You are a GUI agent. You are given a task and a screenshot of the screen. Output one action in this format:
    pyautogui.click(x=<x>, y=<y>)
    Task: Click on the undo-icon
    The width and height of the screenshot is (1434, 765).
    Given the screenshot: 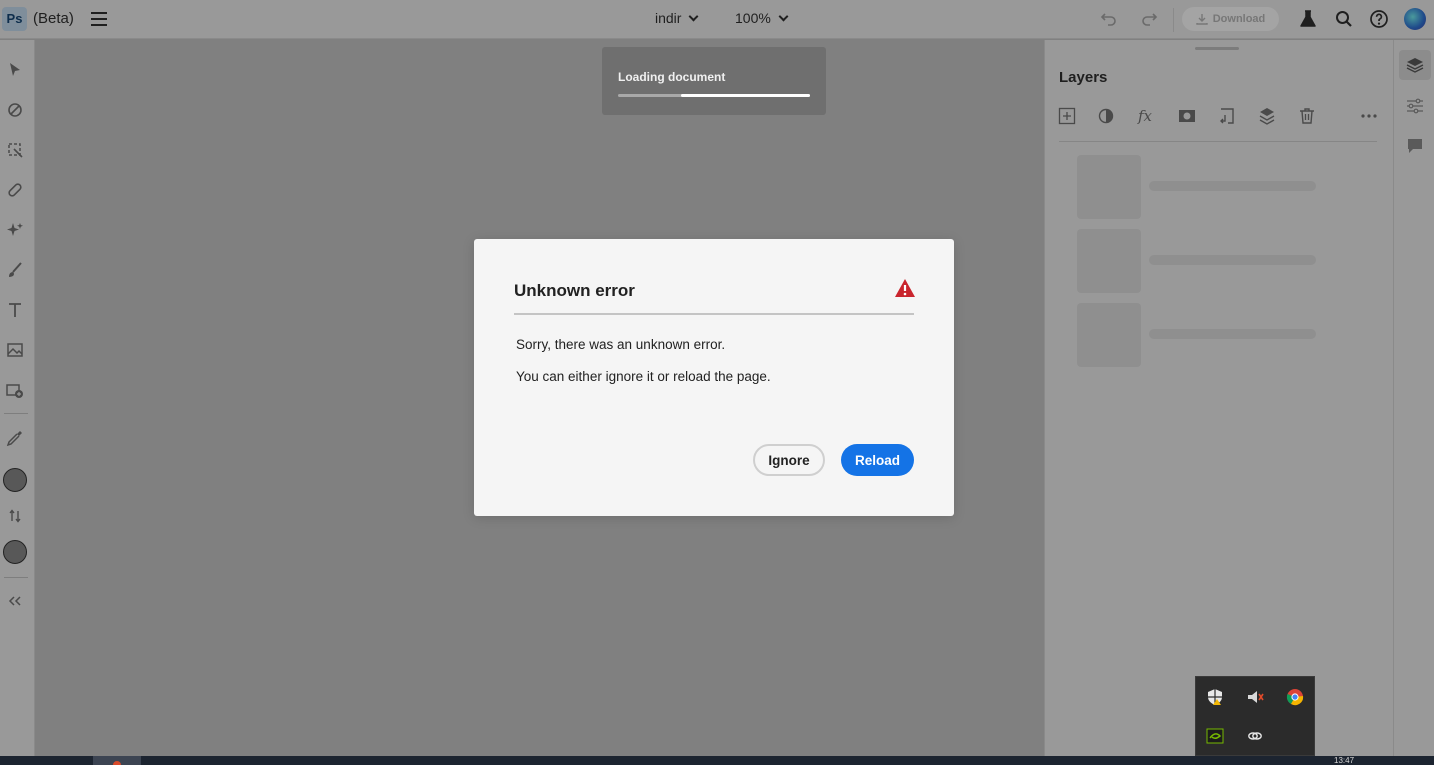 What is the action you would take?
    pyautogui.click(x=1109, y=19)
    